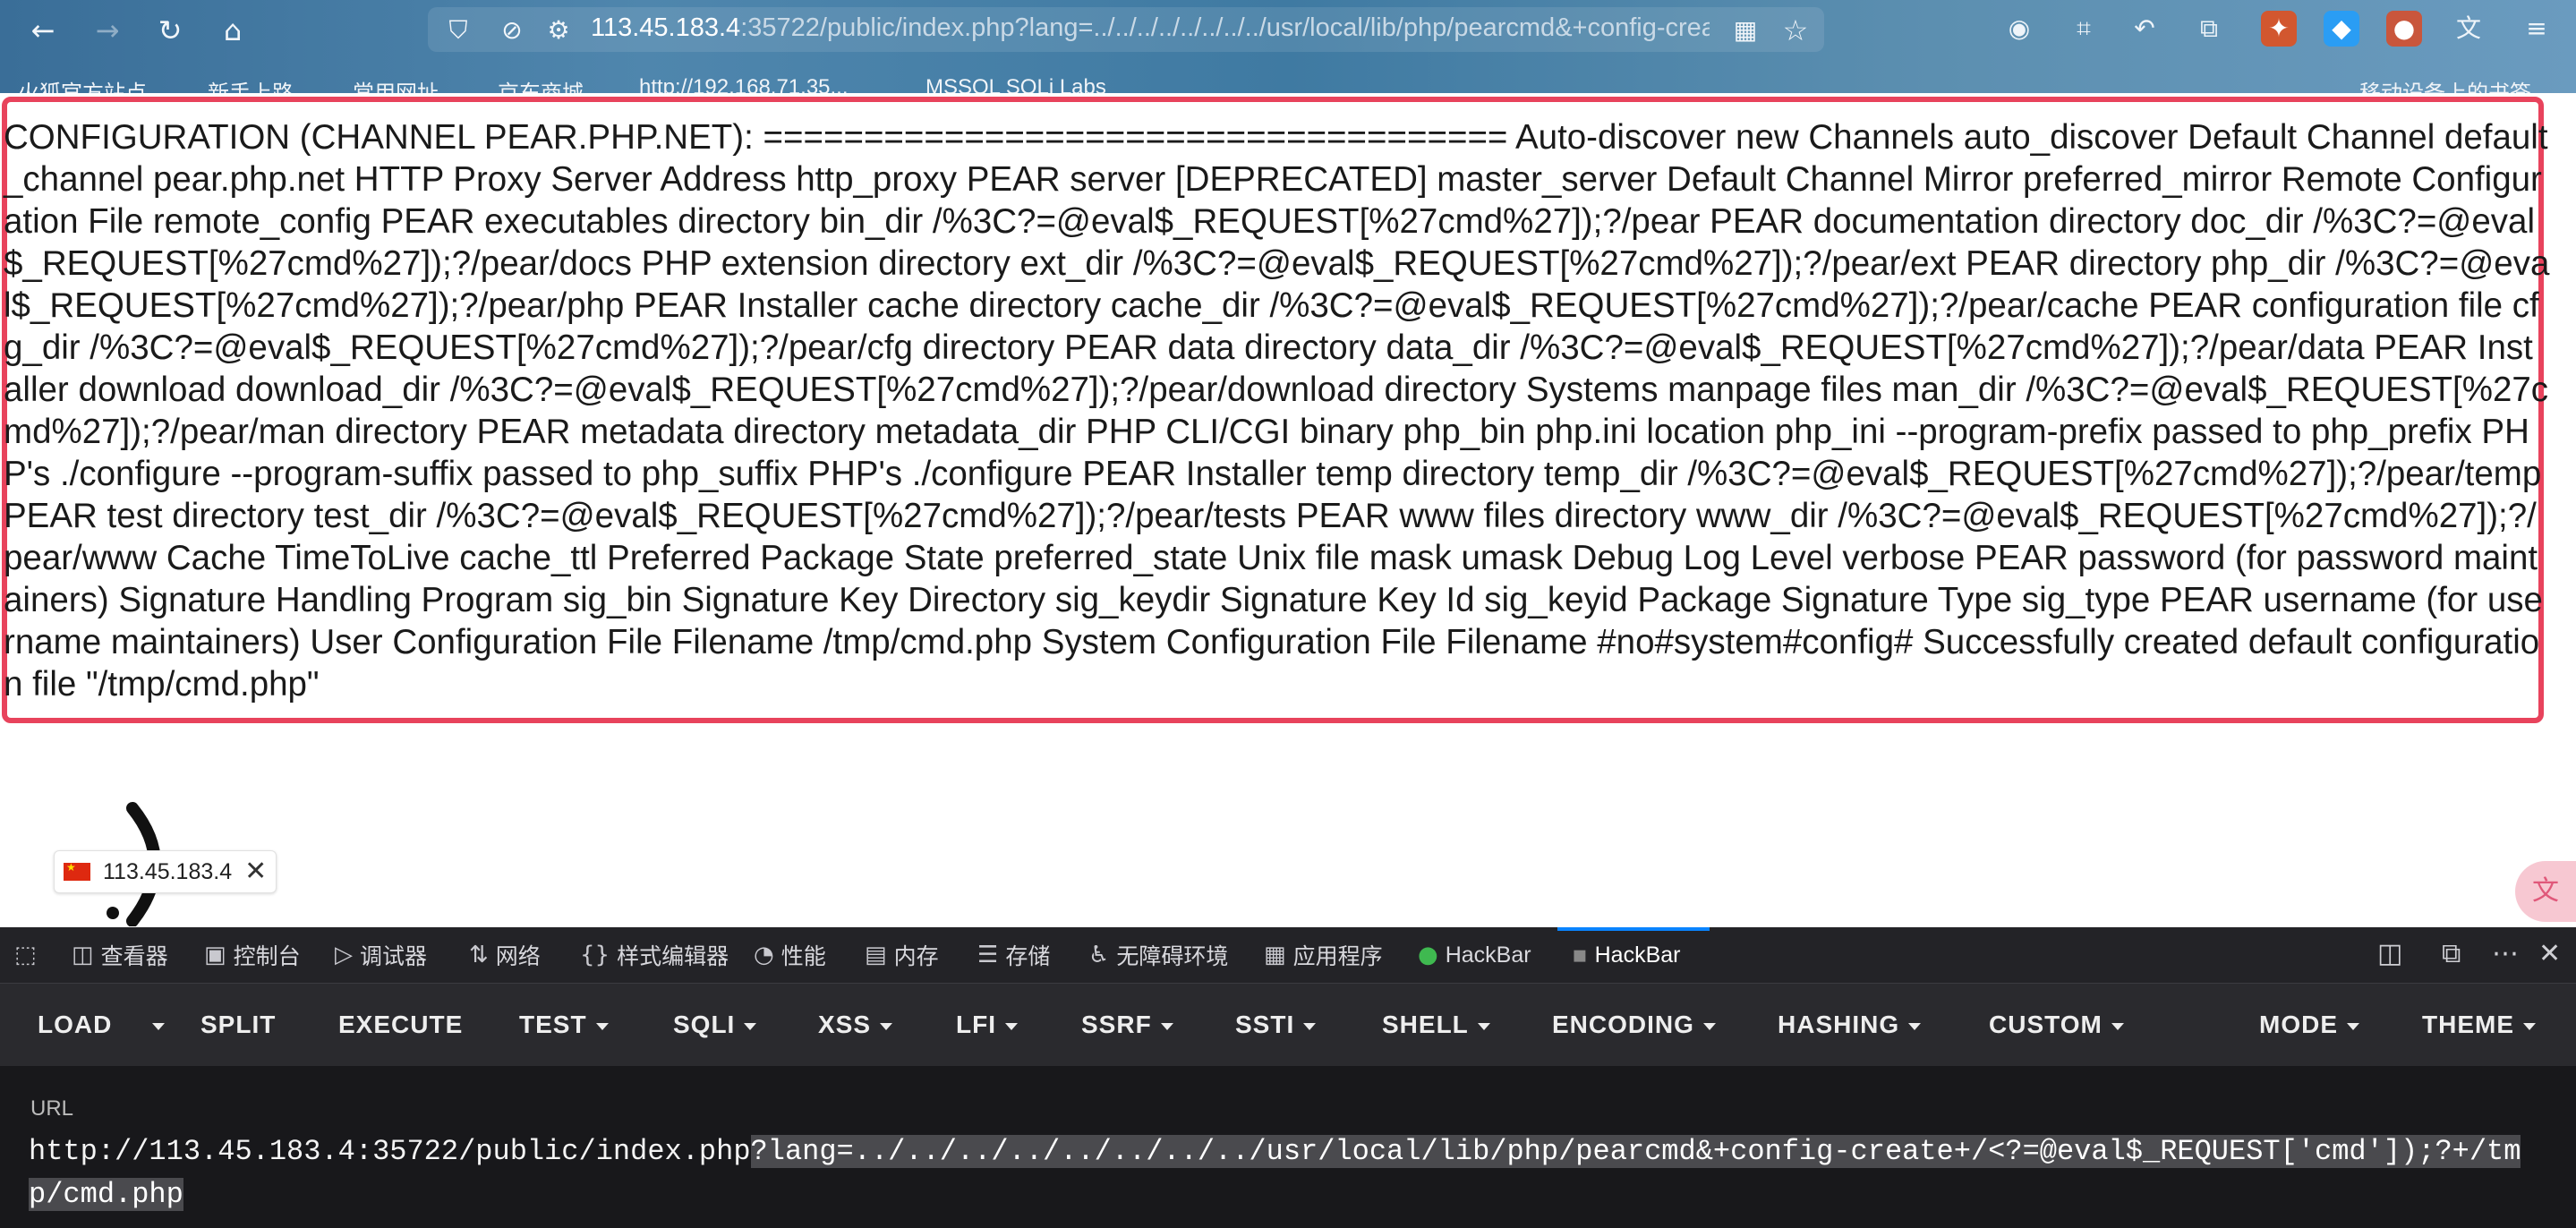  I want to click on back-icon: ←, so click(43, 31).